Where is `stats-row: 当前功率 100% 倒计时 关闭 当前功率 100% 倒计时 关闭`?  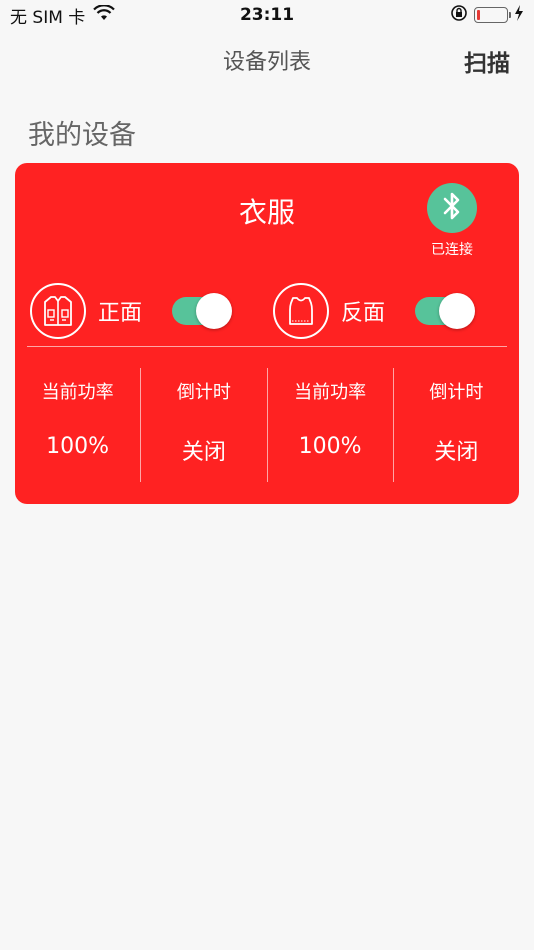
stats-row: 当前功率 100% 倒计时 关闭 当前功率 100% 倒计时 关闭 is located at coordinates (267, 425).